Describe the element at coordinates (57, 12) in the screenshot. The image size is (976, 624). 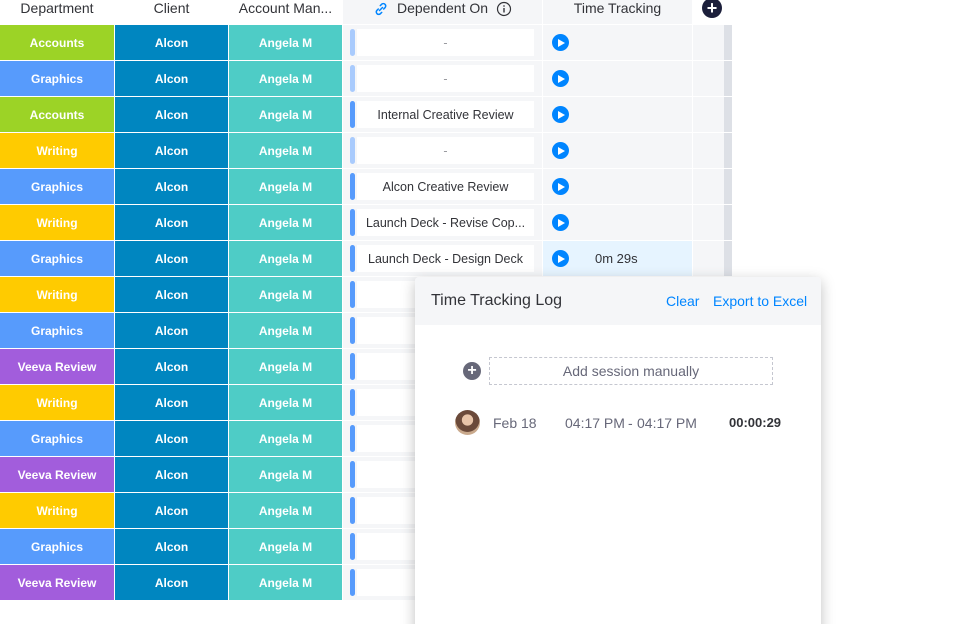
I see `column-header-department: Department` at that location.